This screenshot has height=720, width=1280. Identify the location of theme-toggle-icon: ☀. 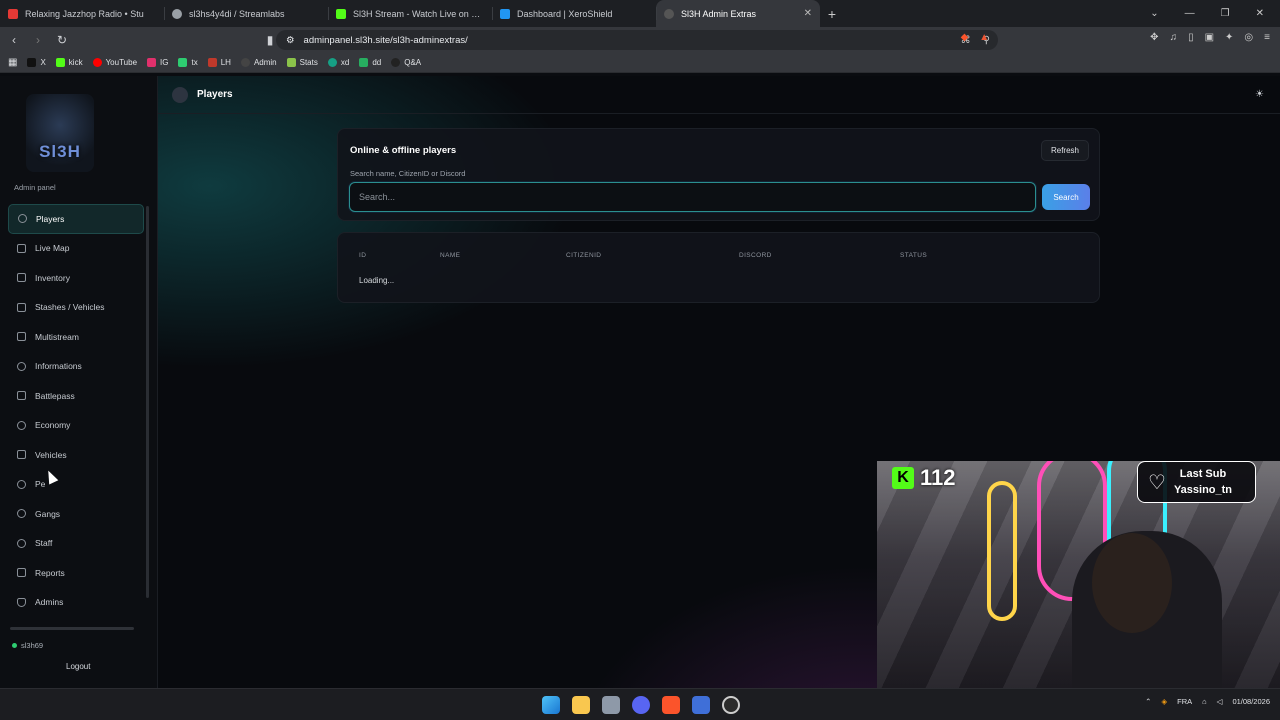
(1259, 94).